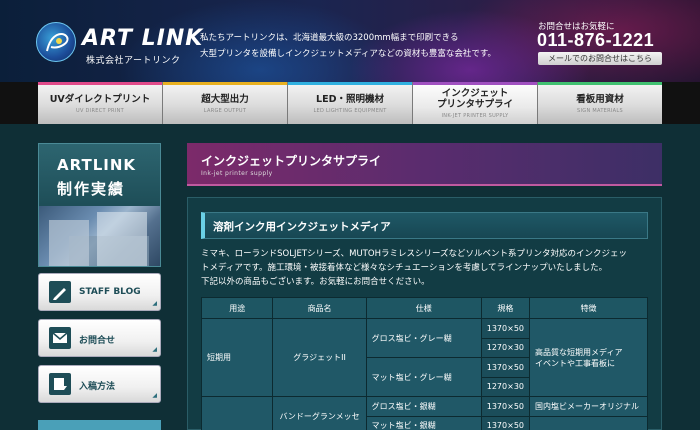 This screenshot has width=700, height=430. I want to click on works-photo, so click(99, 236).